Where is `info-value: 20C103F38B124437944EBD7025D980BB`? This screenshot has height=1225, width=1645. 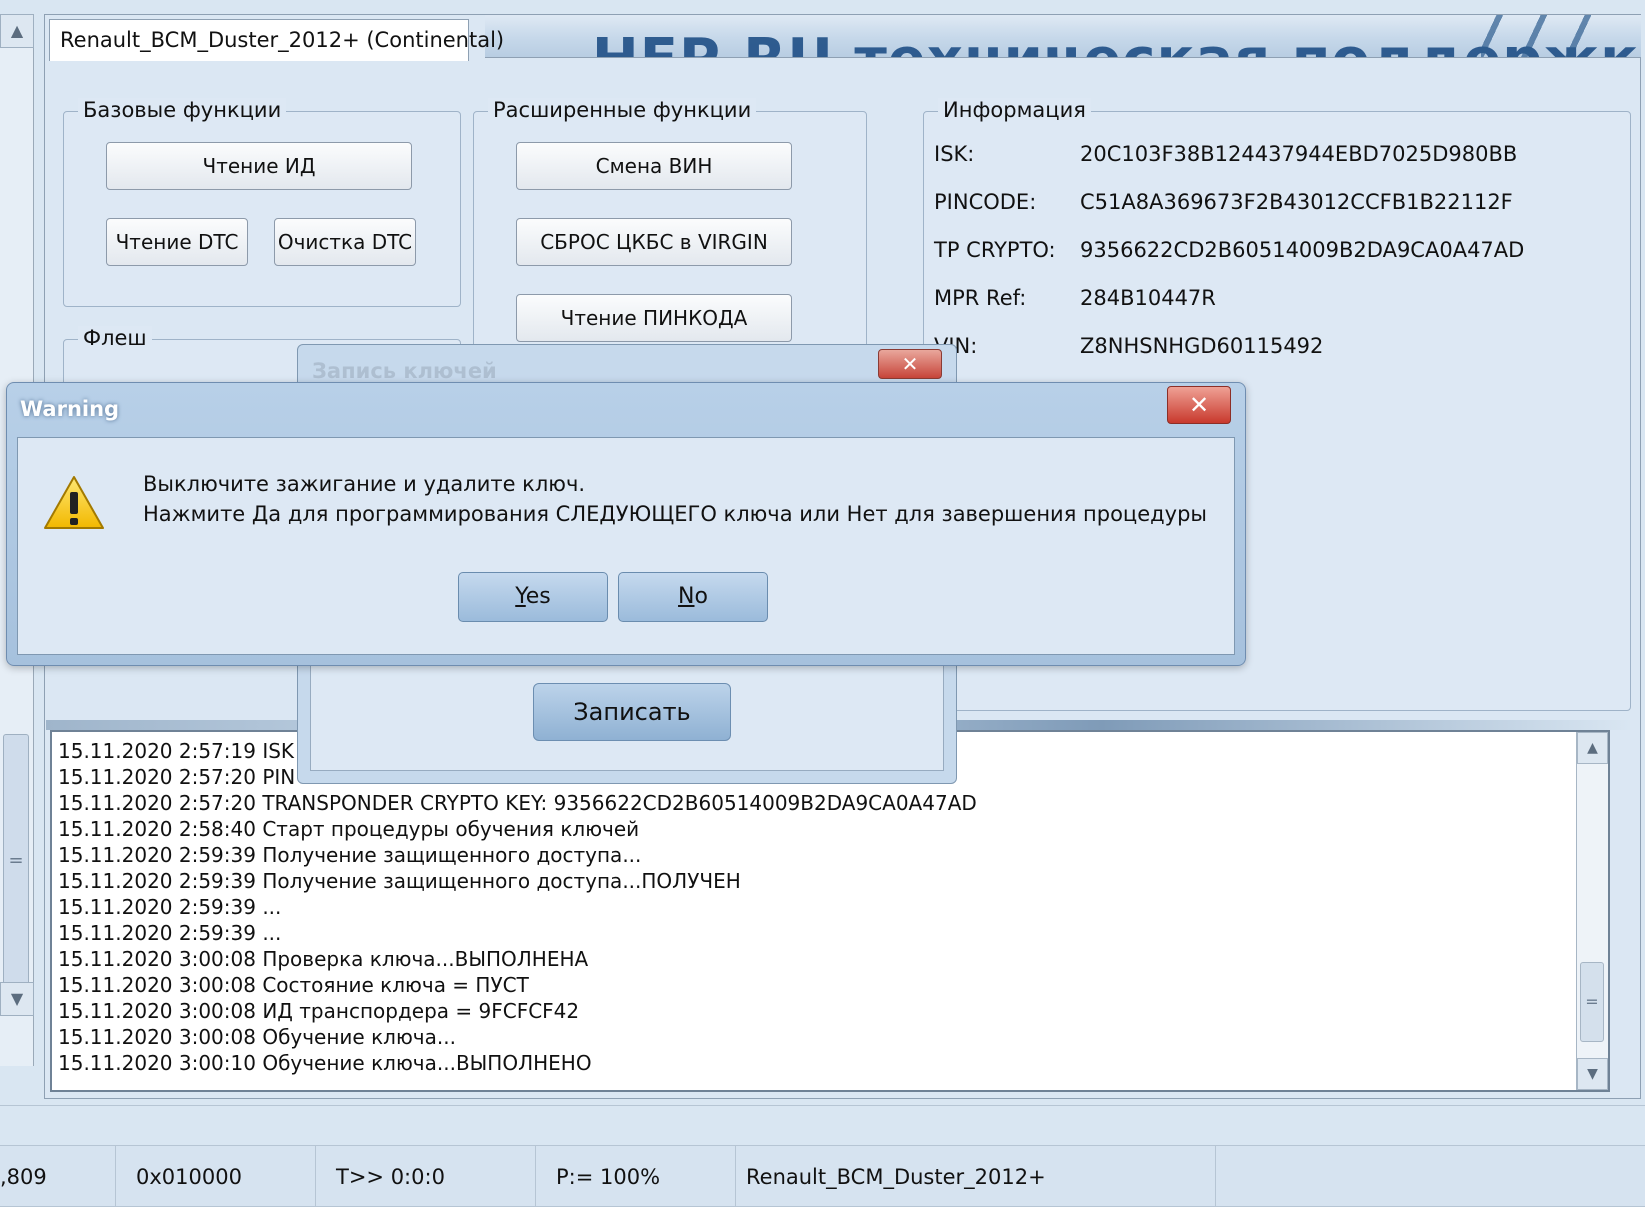 info-value: 20C103F38B124437944EBD7025D980BB is located at coordinates (1299, 154).